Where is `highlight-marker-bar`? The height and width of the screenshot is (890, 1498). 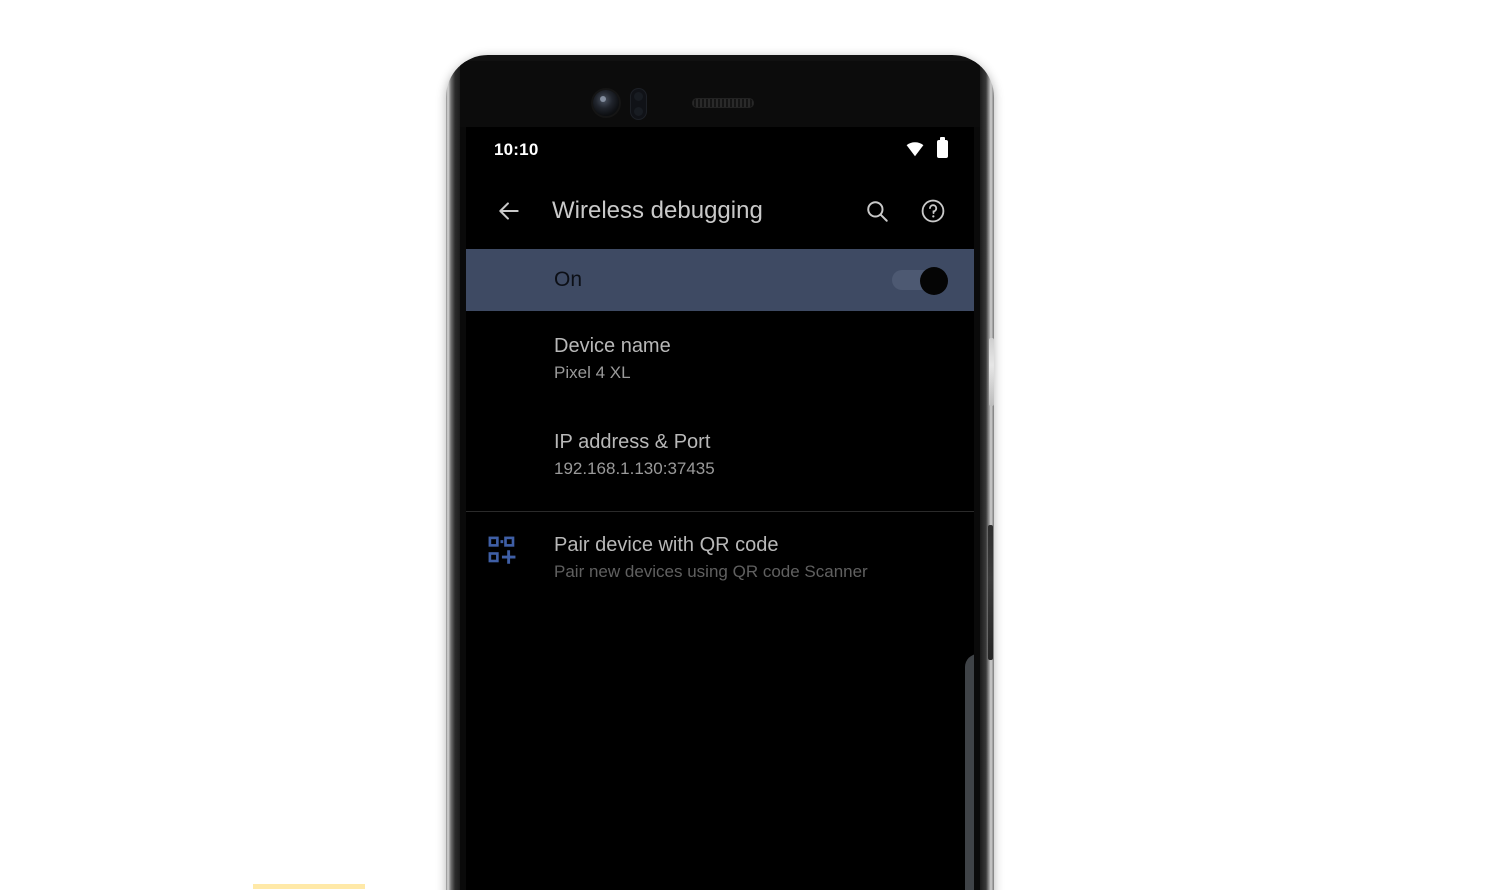
highlight-marker-bar is located at coordinates (309, 886).